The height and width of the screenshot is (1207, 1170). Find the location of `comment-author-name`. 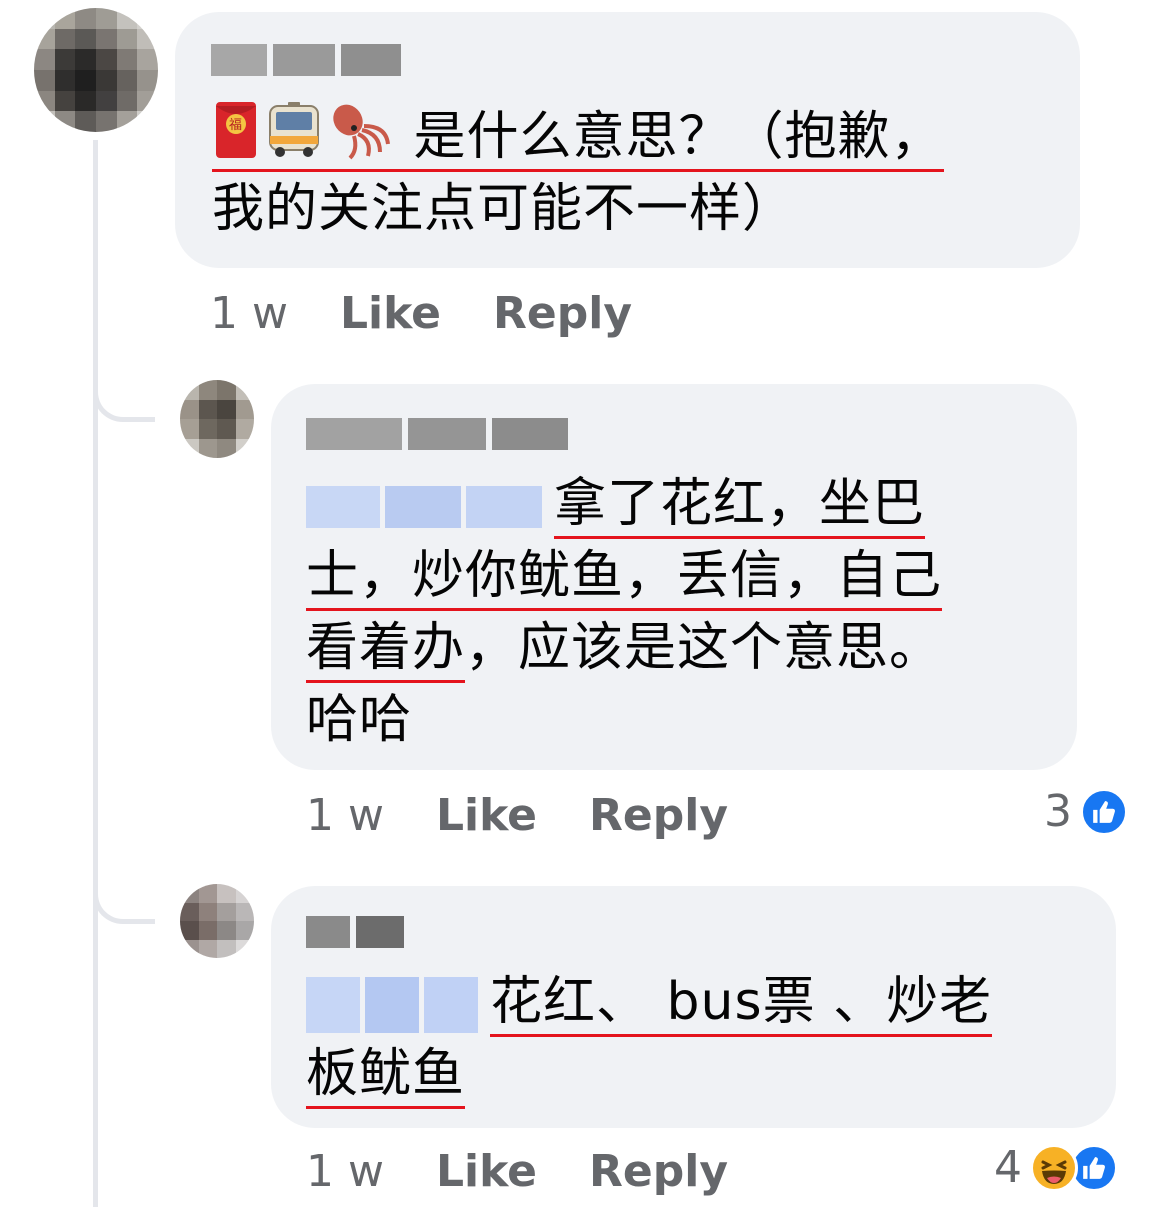

comment-author-name is located at coordinates (306, 60).